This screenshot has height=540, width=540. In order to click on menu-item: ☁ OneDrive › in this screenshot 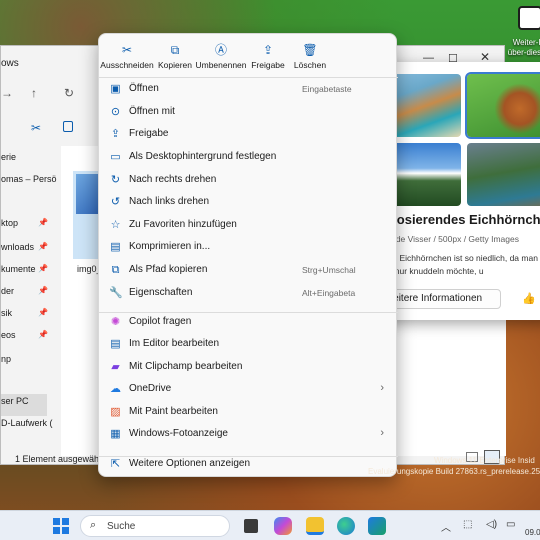, I will do `click(248, 389)`.